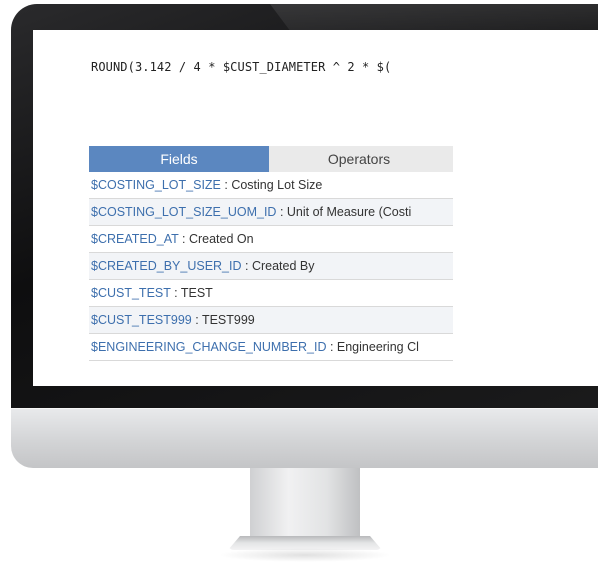 This screenshot has width=598, height=576. What do you see at coordinates (179, 159) in the screenshot?
I see `tab-fields: Fields` at bounding box center [179, 159].